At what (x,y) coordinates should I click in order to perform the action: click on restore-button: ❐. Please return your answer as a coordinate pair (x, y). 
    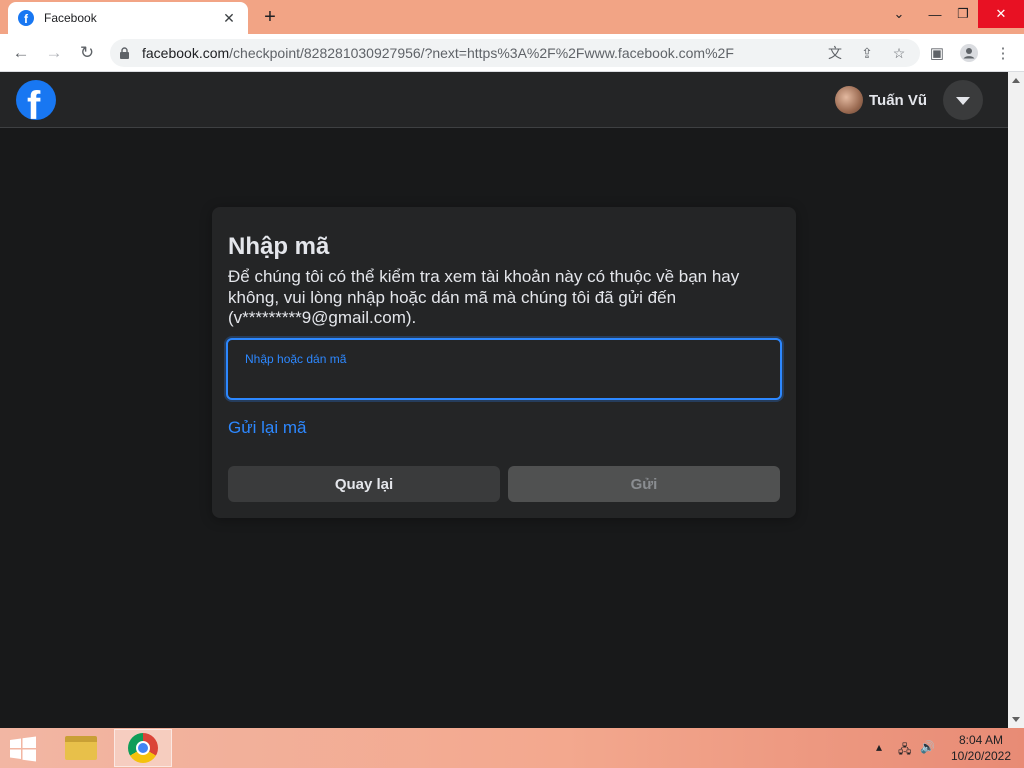
    Looking at the image, I should click on (963, 14).